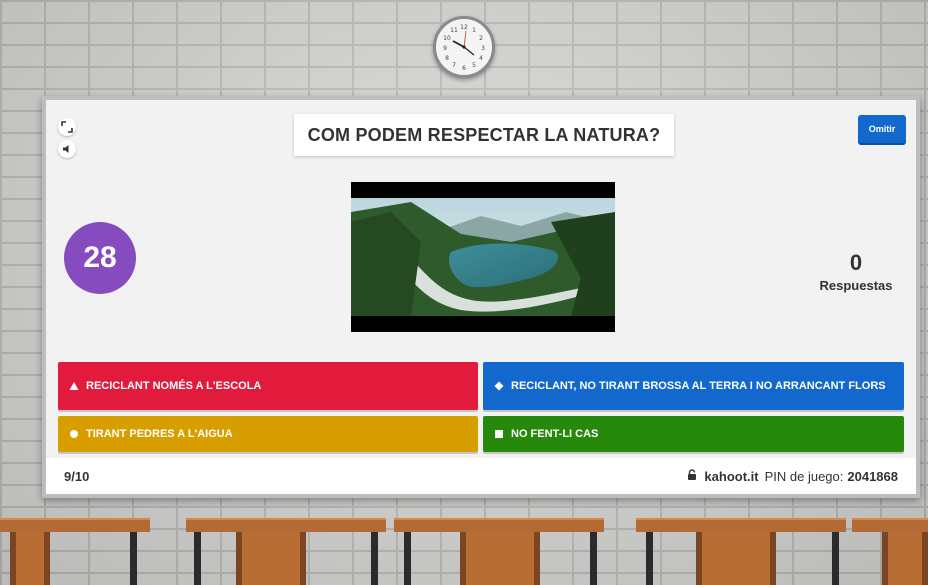 Image resolution: width=928 pixels, height=585 pixels. Describe the element at coordinates (484, 135) in the screenshot. I see `question-title: COM PODEM RESPECTAR LA NATURA?` at that location.